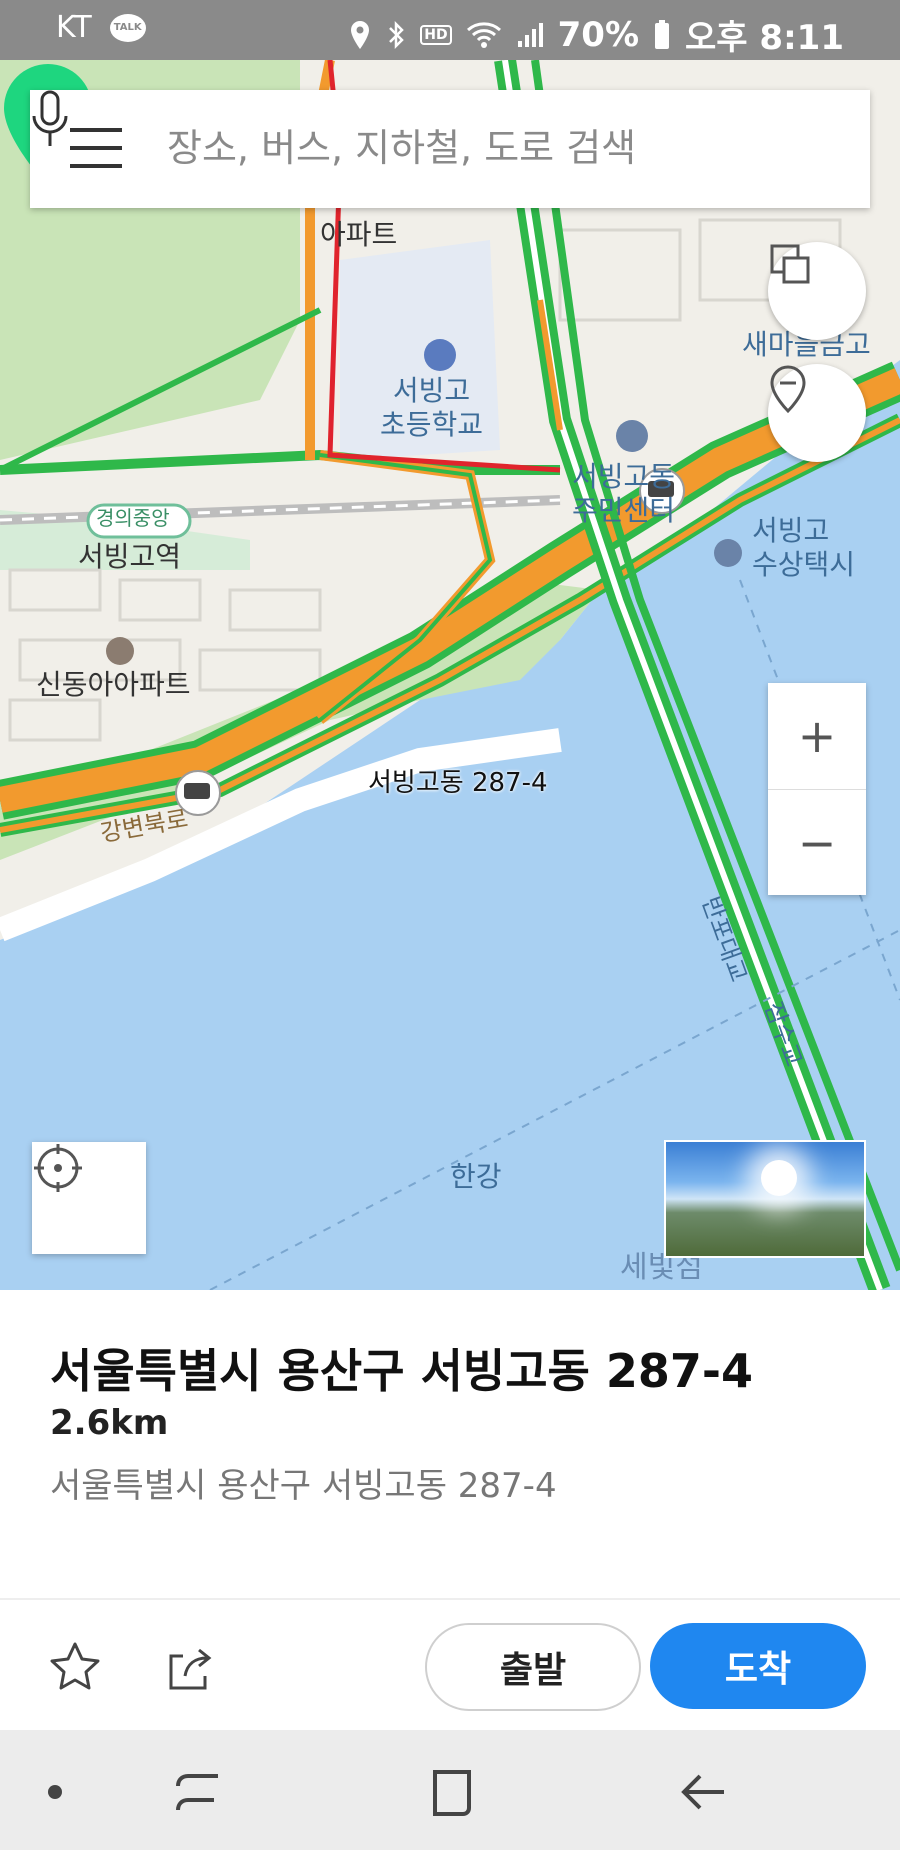 This screenshot has height=1850, width=900. Describe the element at coordinates (75, 1667) in the screenshot. I see `star-icon` at that location.